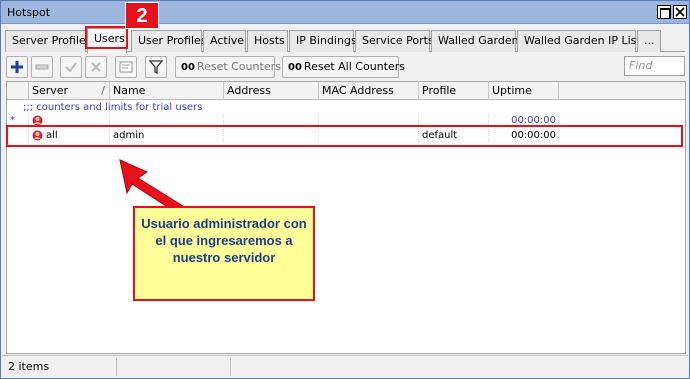  I want to click on callout-arrow, so click(153, 187).